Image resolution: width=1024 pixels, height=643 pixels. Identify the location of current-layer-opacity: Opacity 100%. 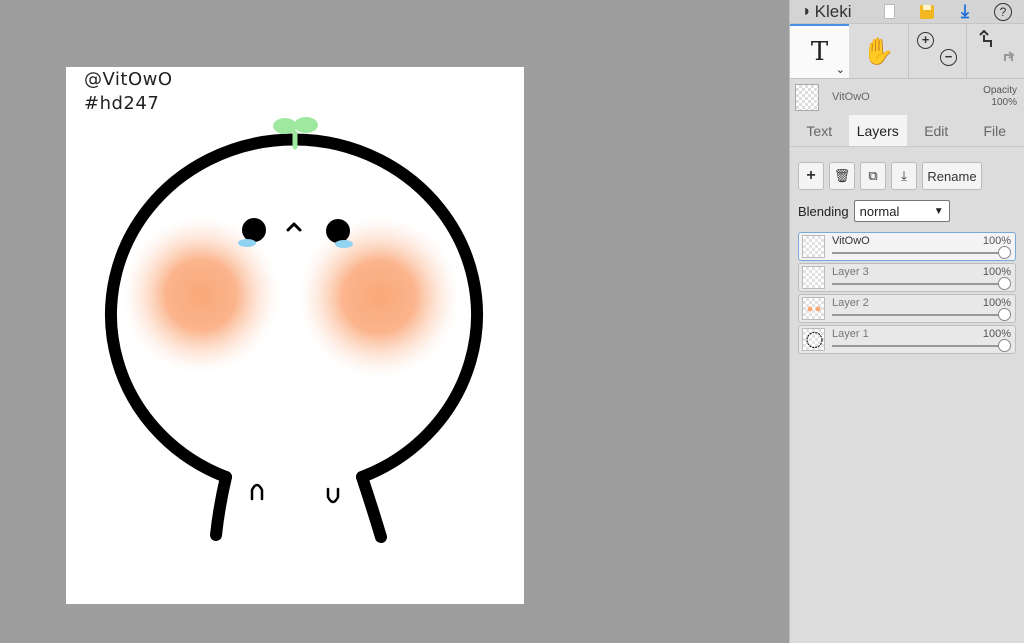
(1000, 97).